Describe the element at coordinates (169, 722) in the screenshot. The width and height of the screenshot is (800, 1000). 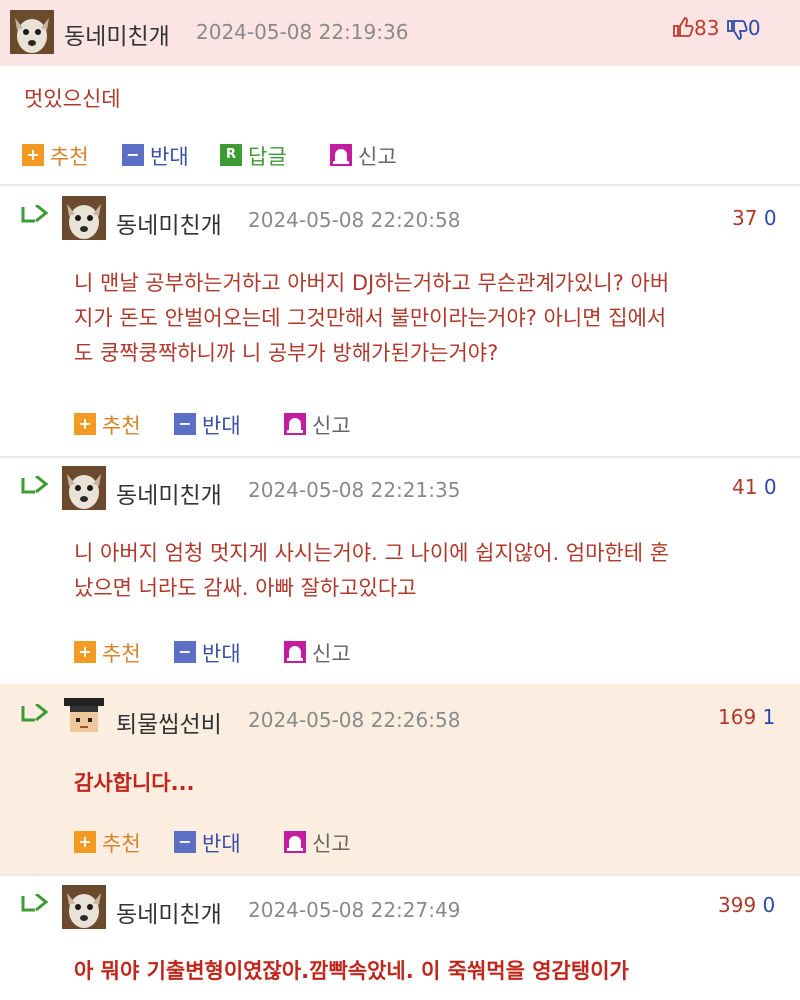
I see `author-nickname: 퇴물씹선비` at that location.